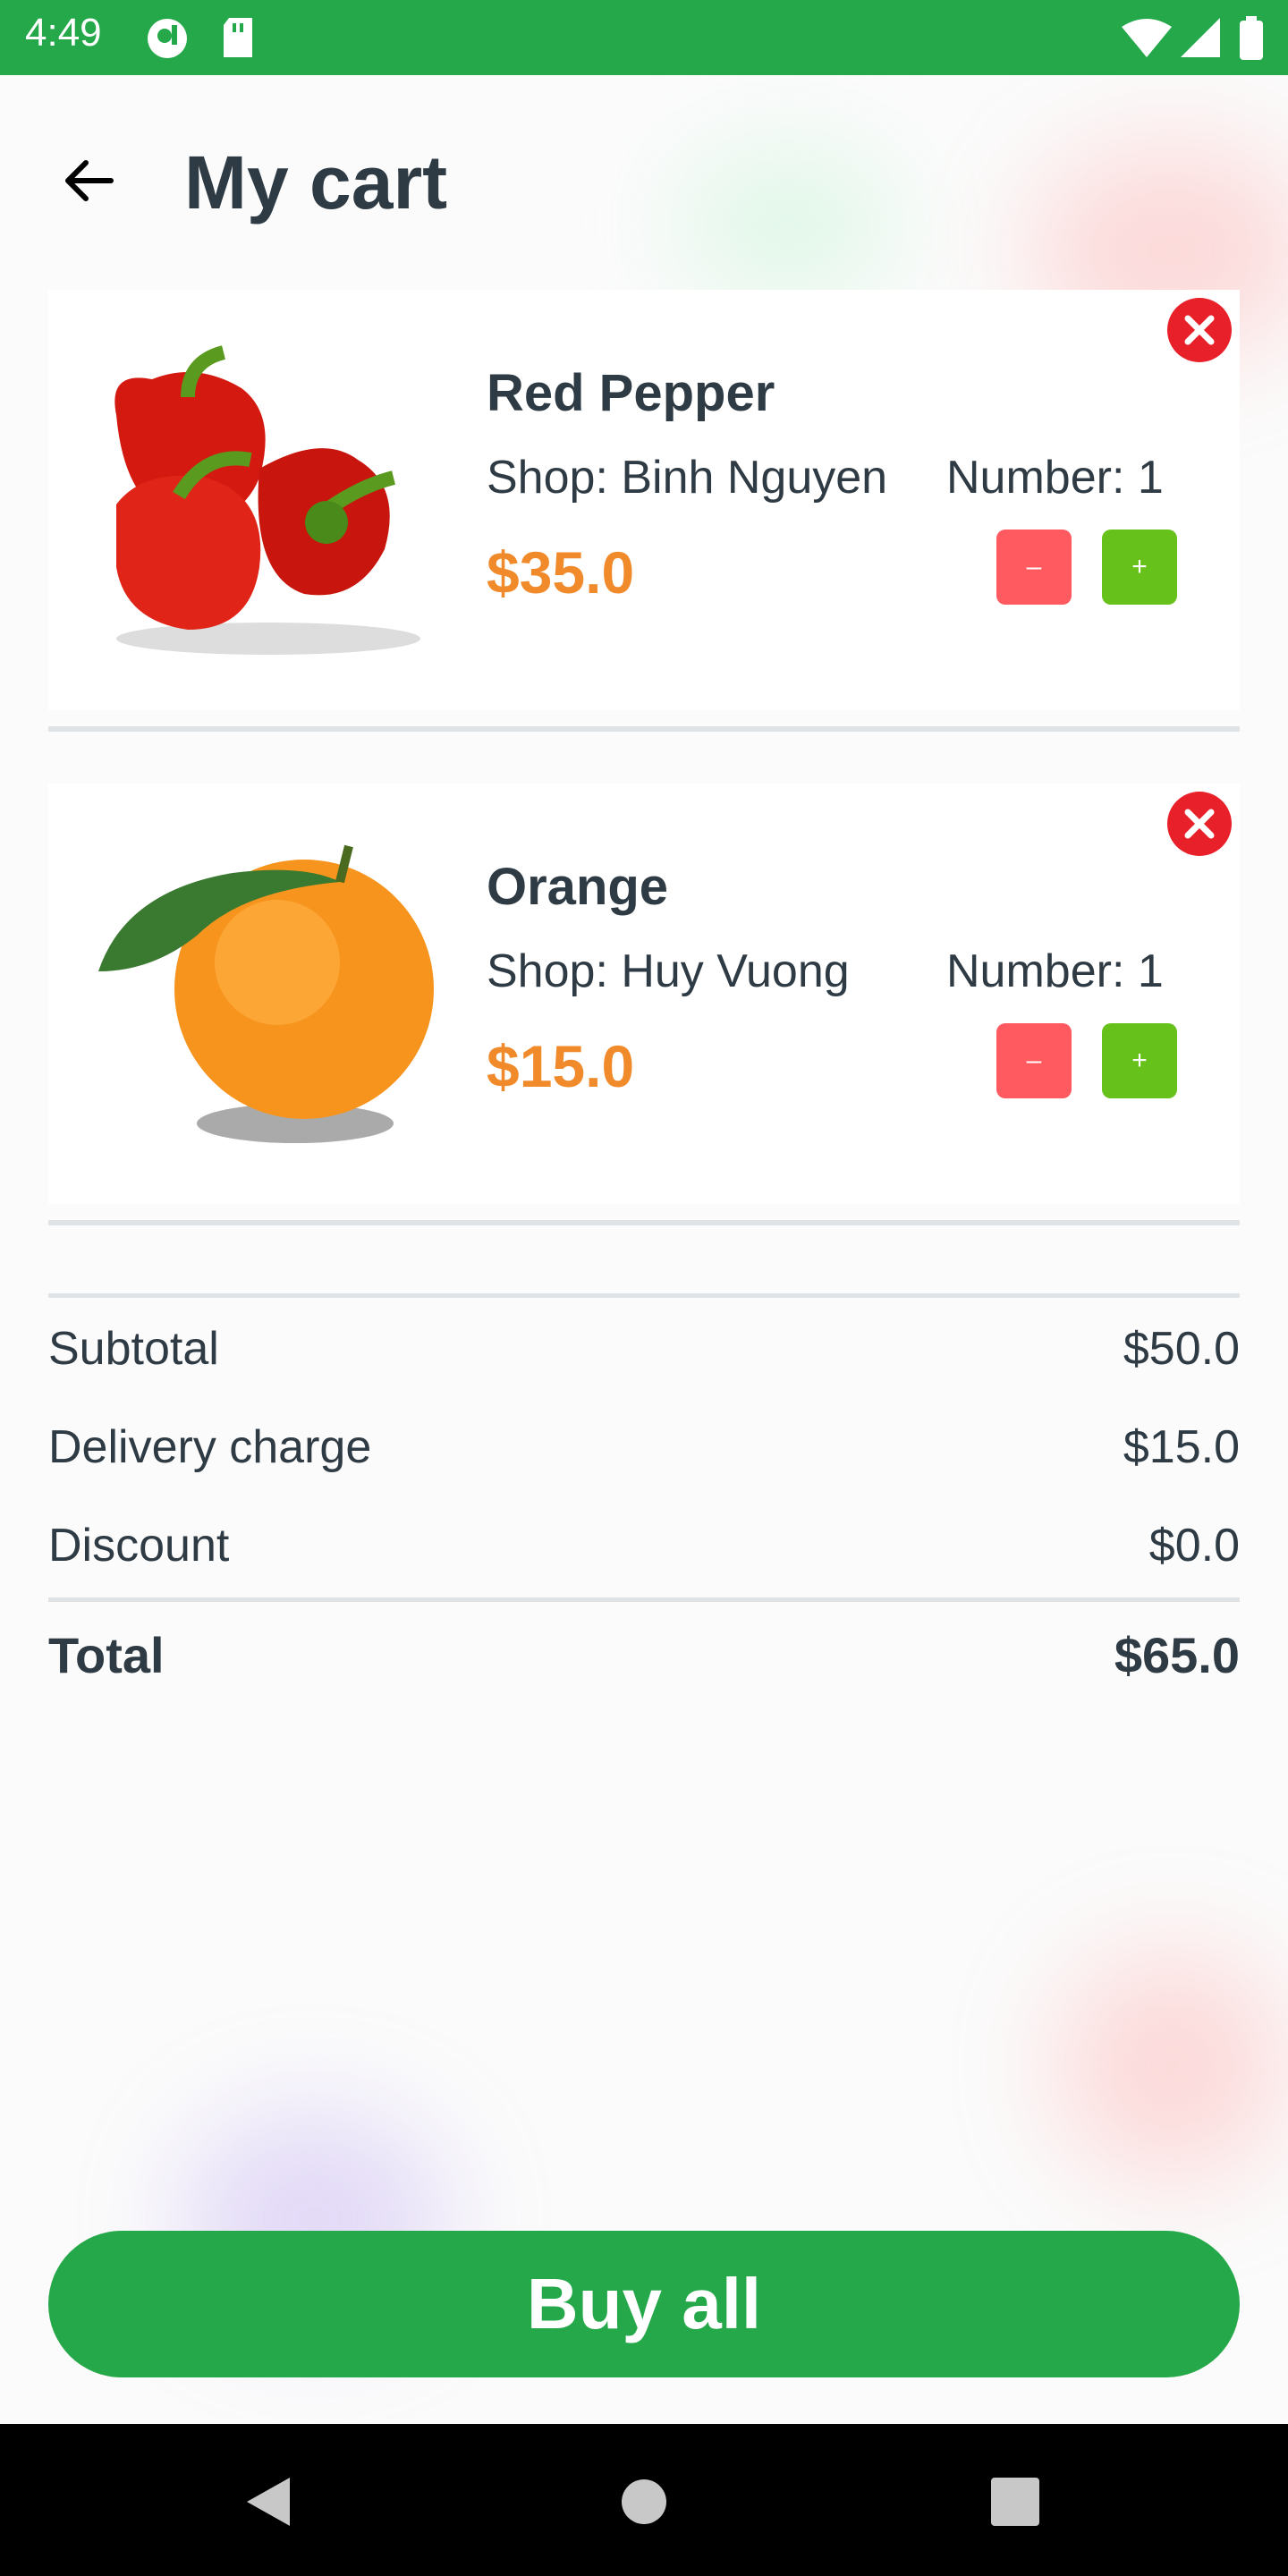 The image size is (1288, 2576). I want to click on nav-back-button, so click(269, 2501).